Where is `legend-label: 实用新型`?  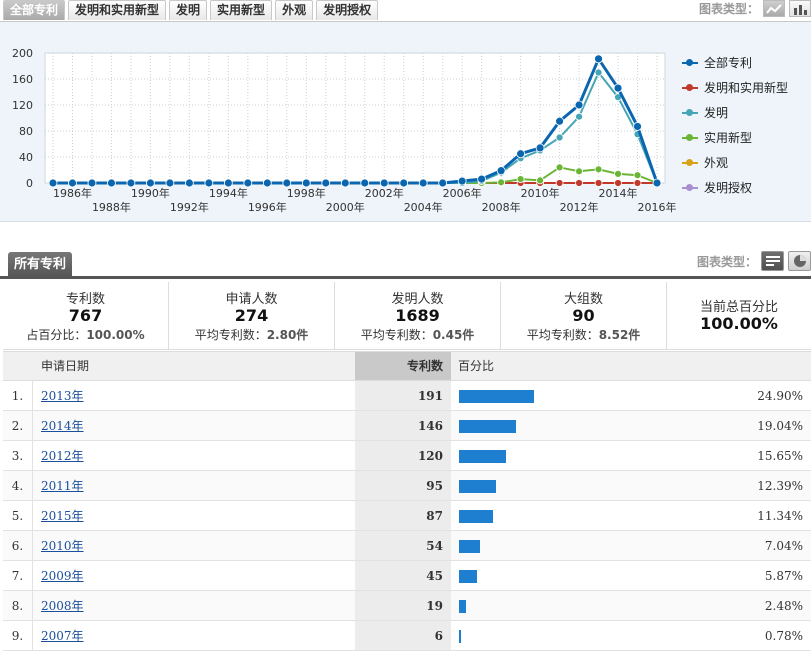
legend-label: 实用新型 is located at coordinates (728, 138).